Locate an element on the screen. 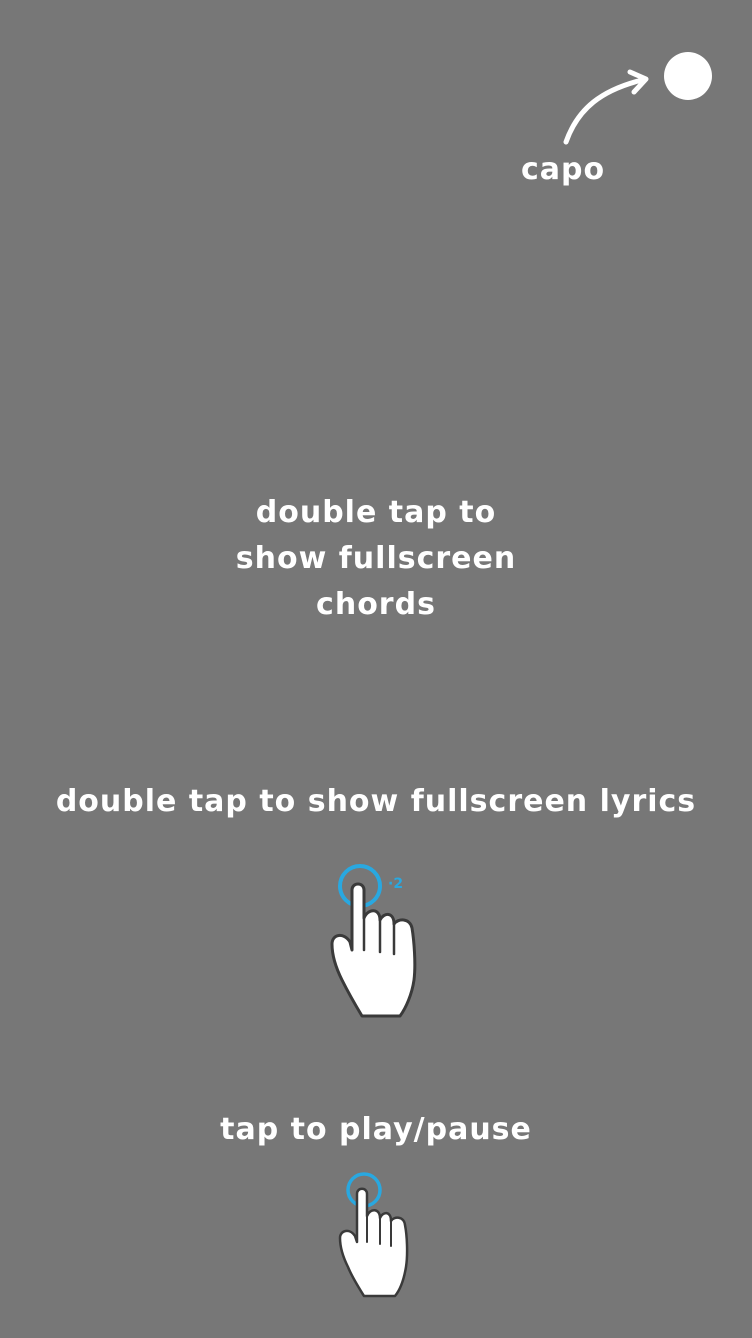 This screenshot has height=1338, width=752. single-tap-hand-icon is located at coordinates (374, 1235).